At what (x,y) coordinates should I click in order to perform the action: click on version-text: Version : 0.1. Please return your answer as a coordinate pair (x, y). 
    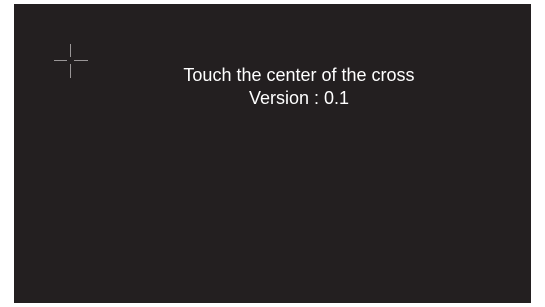
    Looking at the image, I should click on (299, 98).